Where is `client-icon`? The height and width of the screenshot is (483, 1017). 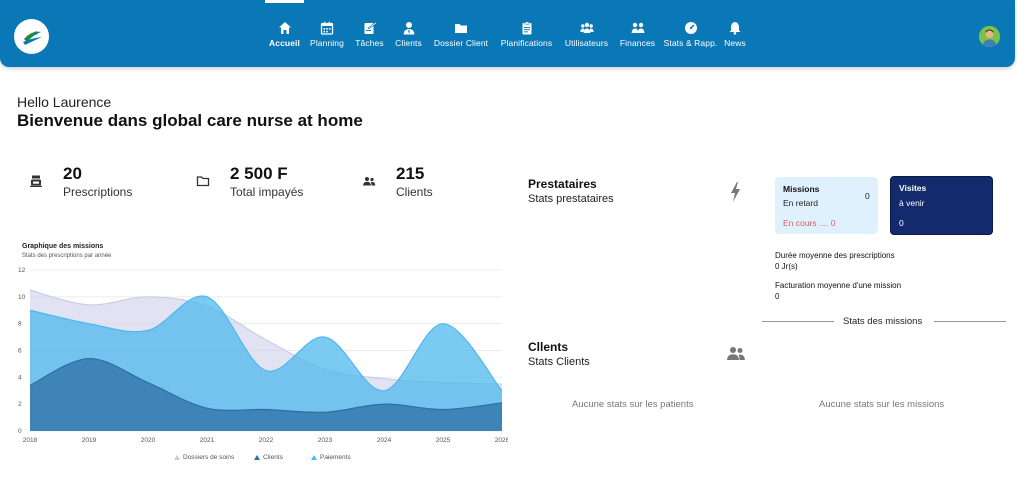 client-icon is located at coordinates (408, 28).